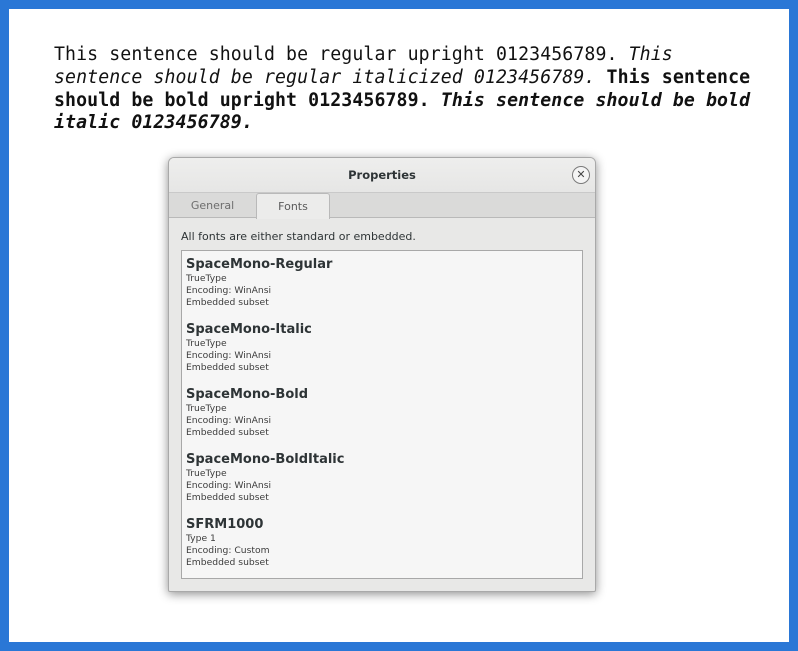 The image size is (798, 651). What do you see at coordinates (382, 206) in the screenshot?
I see `tab-bar: General Fonts` at bounding box center [382, 206].